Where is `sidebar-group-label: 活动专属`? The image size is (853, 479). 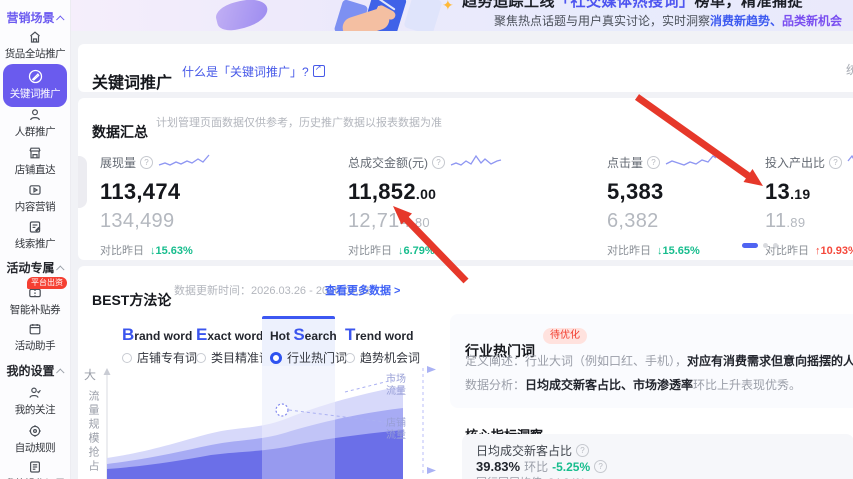
sidebar-group-label: 活动专属 is located at coordinates (30, 268).